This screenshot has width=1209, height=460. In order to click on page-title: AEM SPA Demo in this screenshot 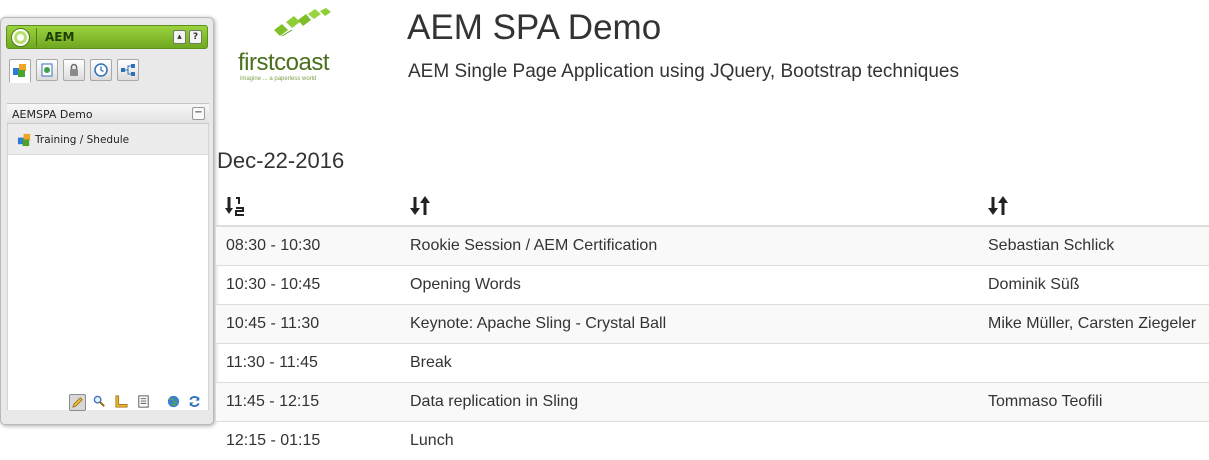, I will do `click(534, 27)`.